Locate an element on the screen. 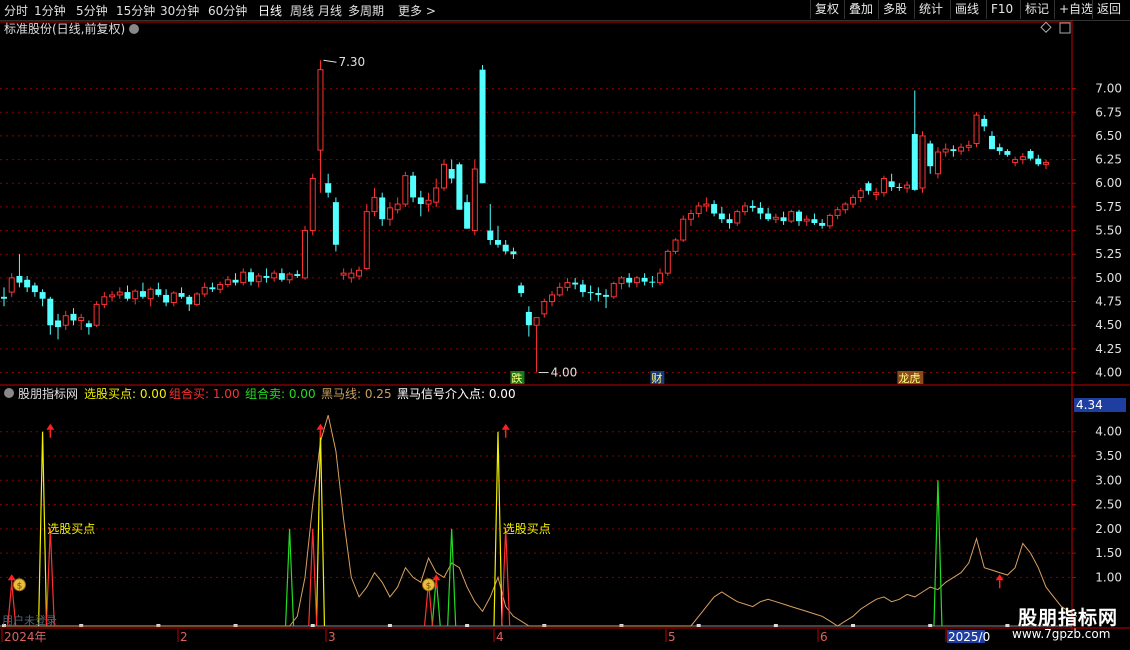  indicator-value: 4.34 is located at coordinates (1089, 405).